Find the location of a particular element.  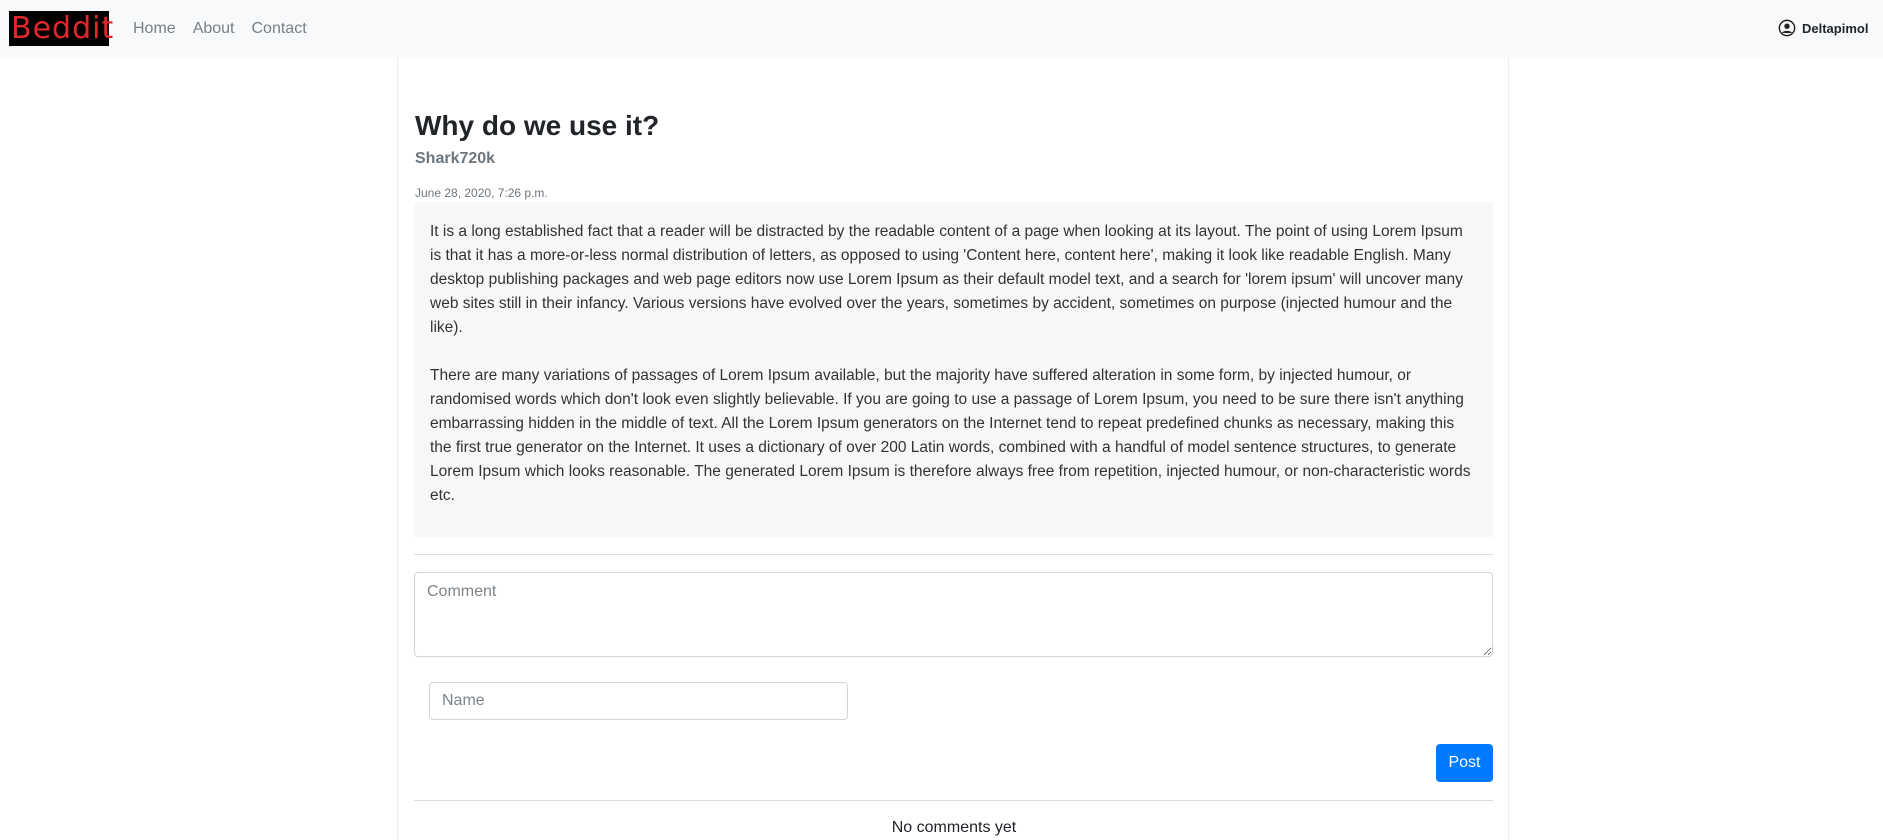

nav-link-home: Home is located at coordinates (154, 29).